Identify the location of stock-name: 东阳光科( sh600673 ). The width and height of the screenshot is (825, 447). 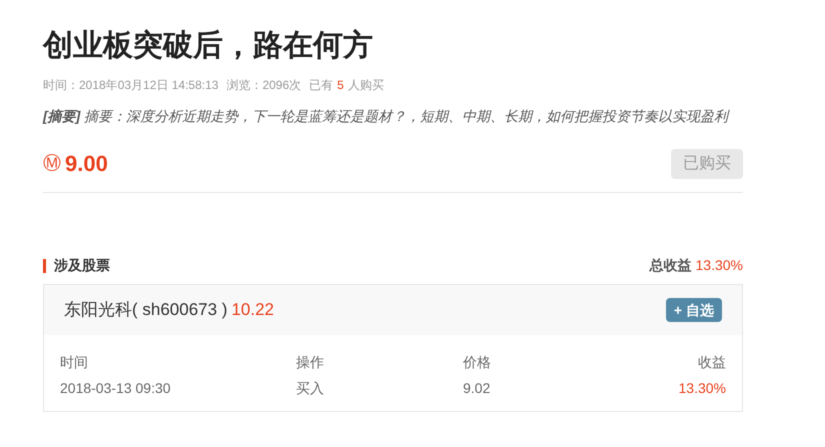
(146, 310).